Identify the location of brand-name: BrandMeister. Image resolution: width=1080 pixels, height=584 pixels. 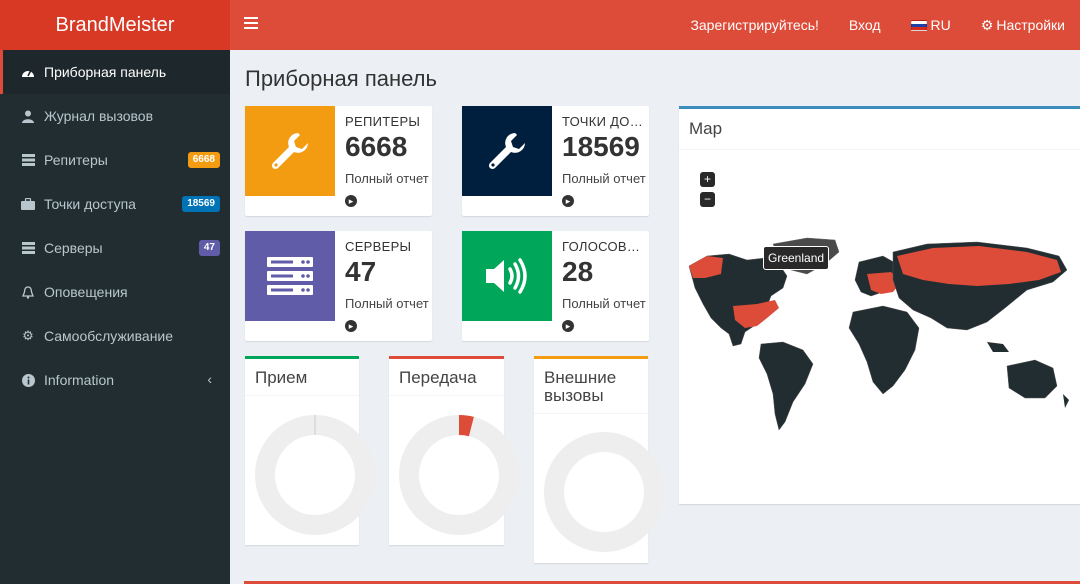
(115, 24).